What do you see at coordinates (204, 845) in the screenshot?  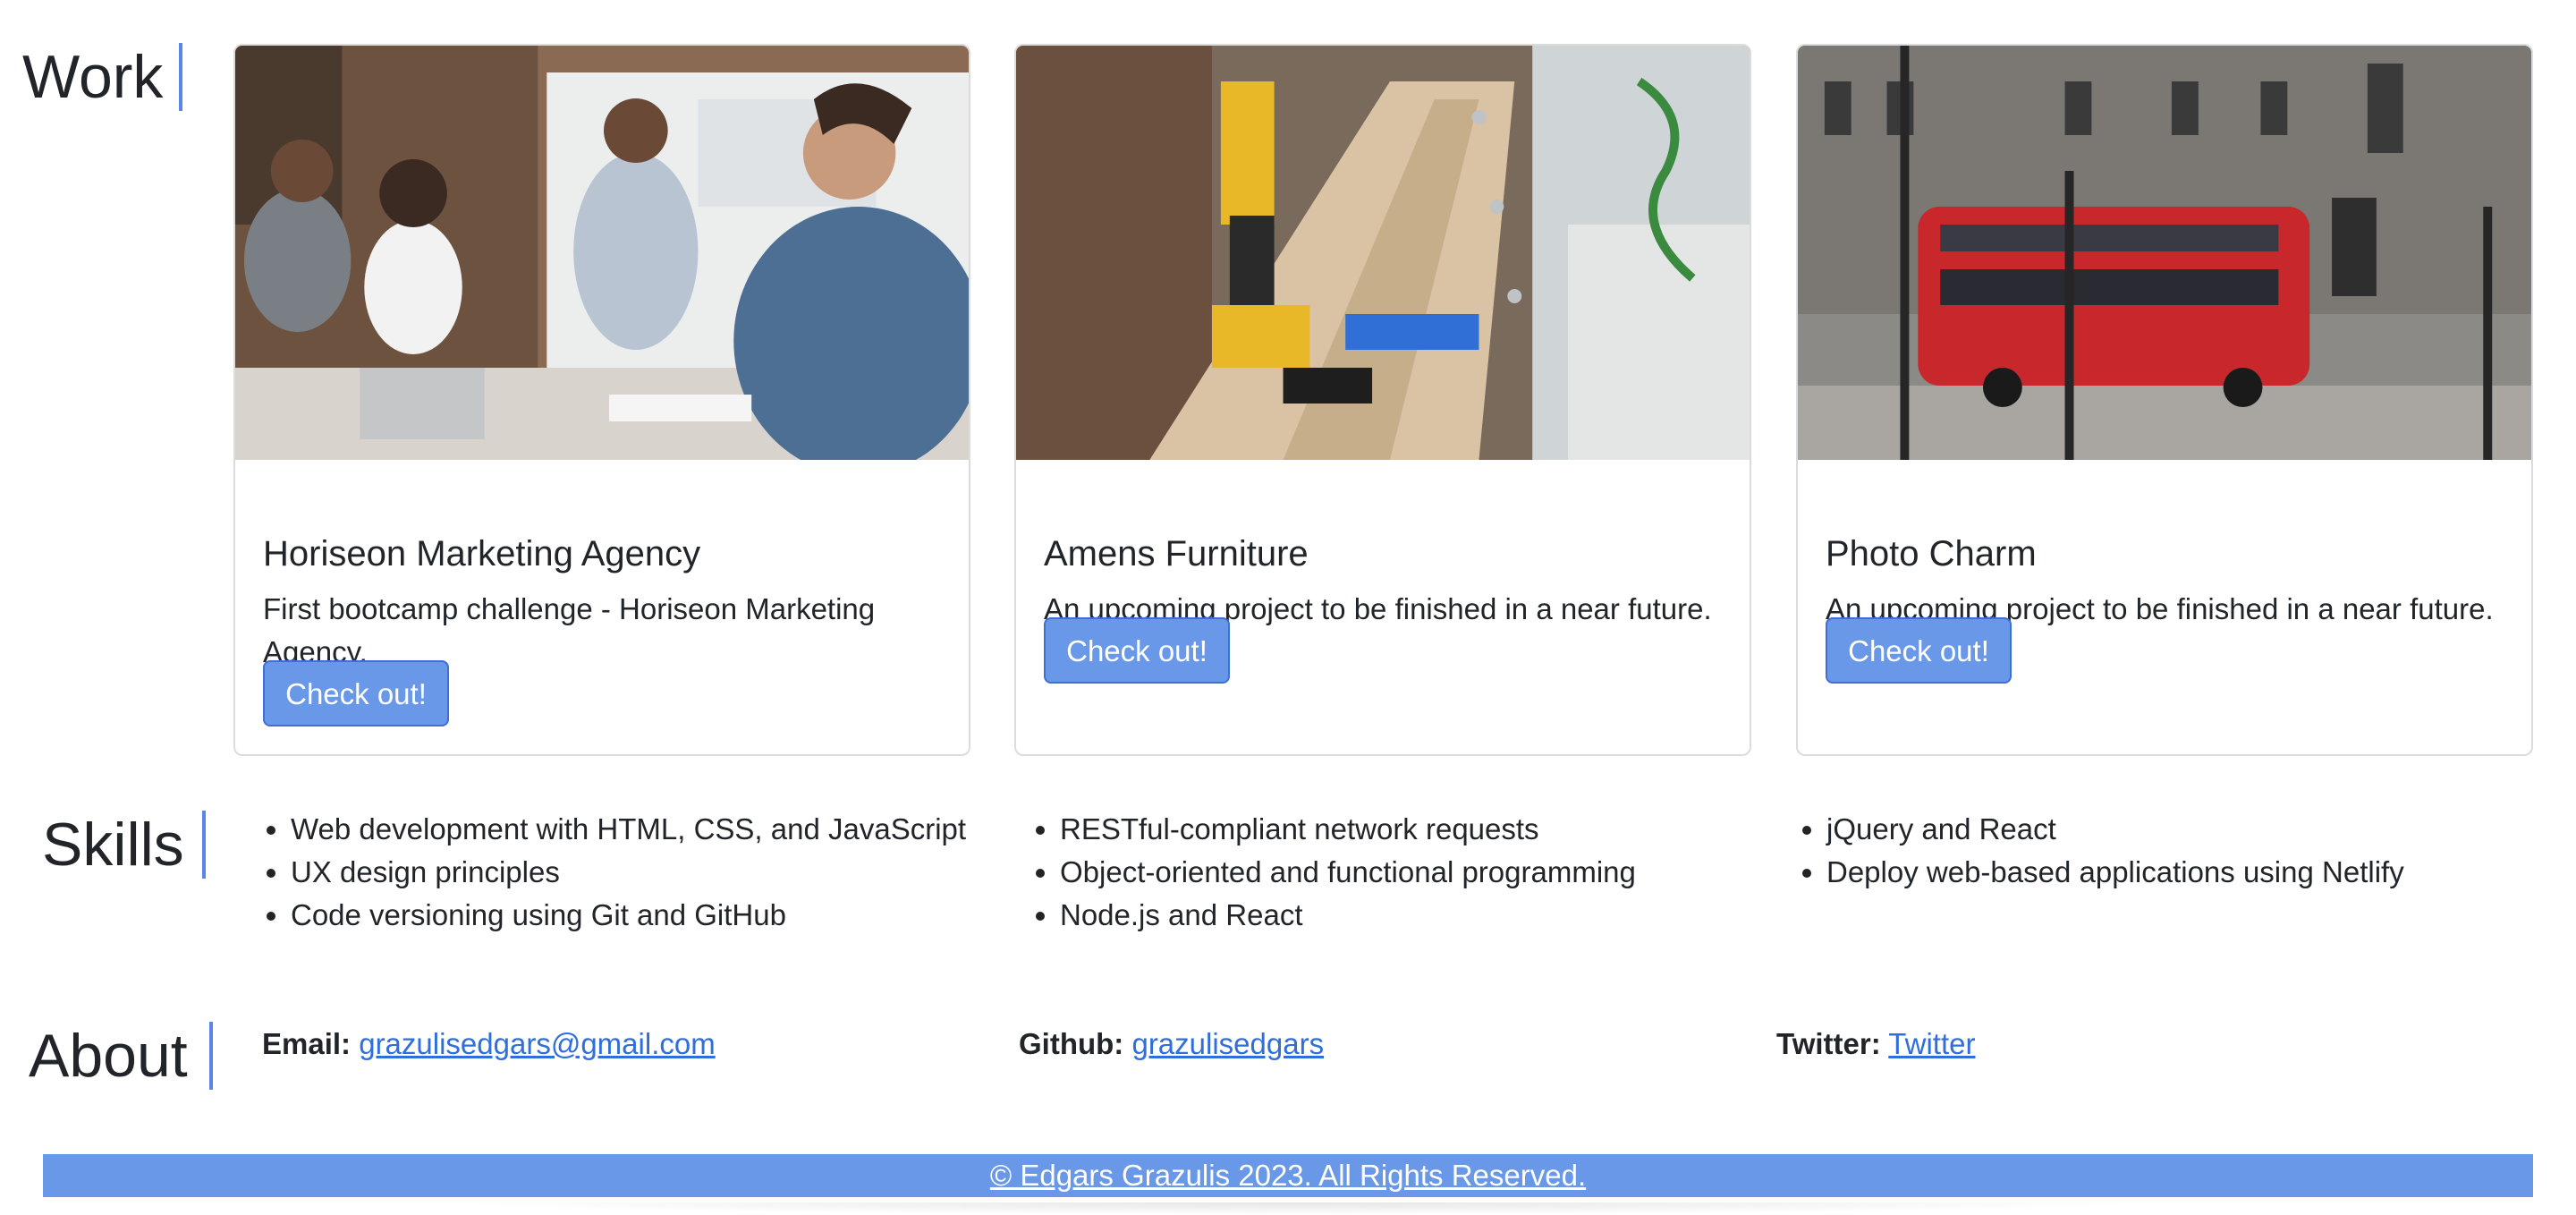 I see `skills-title-divider` at bounding box center [204, 845].